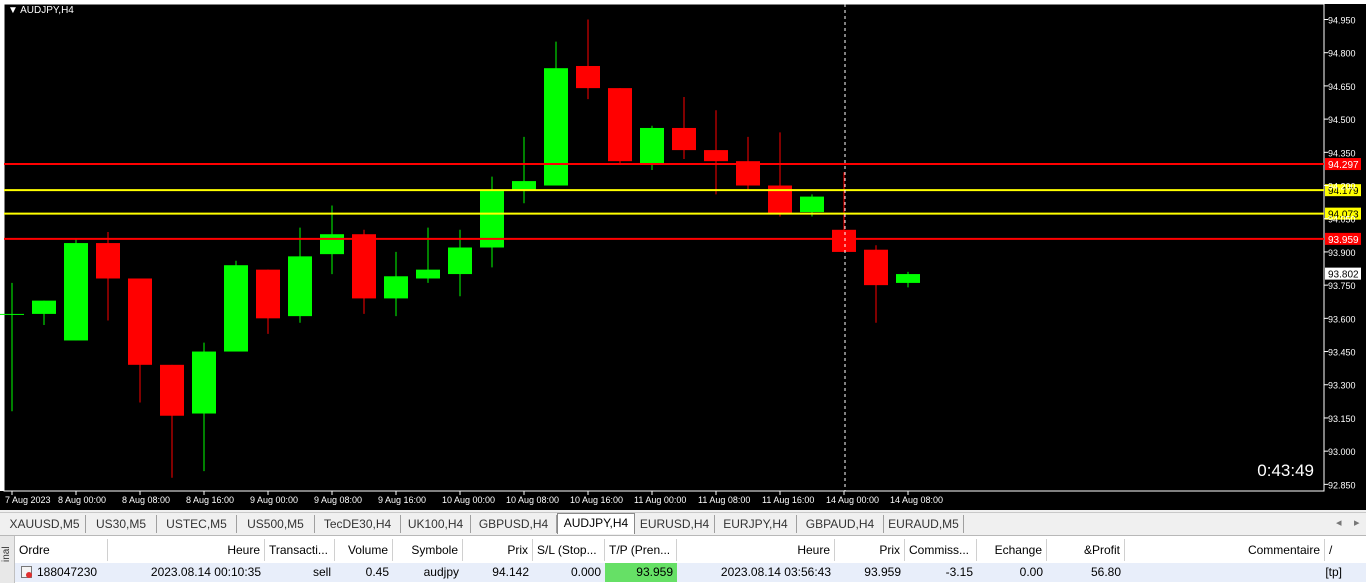 Image resolution: width=1366 pixels, height=583 pixels. What do you see at coordinates (1342, 120) in the screenshot?
I see `y-tick-label: 94.500` at bounding box center [1342, 120].